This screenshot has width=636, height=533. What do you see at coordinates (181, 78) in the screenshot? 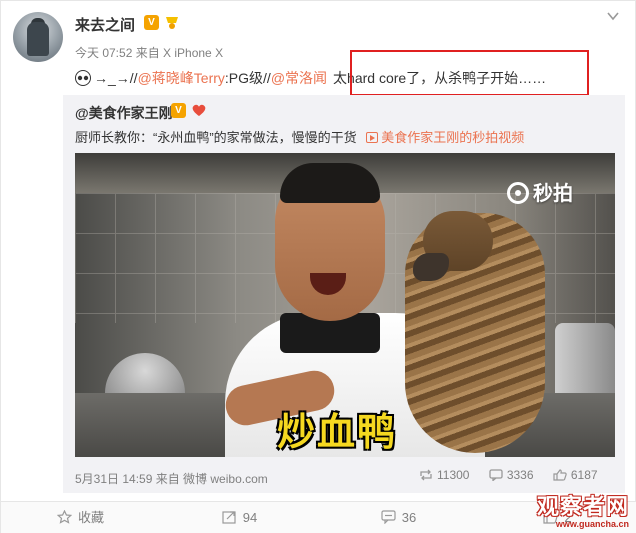
I see `mention-link: @蒋晓峰Terry` at bounding box center [181, 78].